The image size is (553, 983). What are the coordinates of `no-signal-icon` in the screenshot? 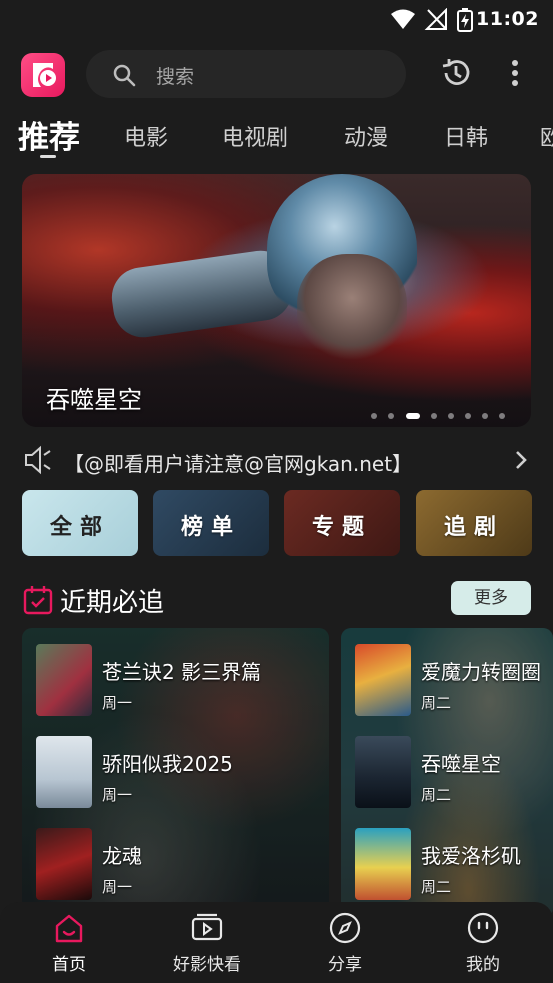 It's located at (435, 19).